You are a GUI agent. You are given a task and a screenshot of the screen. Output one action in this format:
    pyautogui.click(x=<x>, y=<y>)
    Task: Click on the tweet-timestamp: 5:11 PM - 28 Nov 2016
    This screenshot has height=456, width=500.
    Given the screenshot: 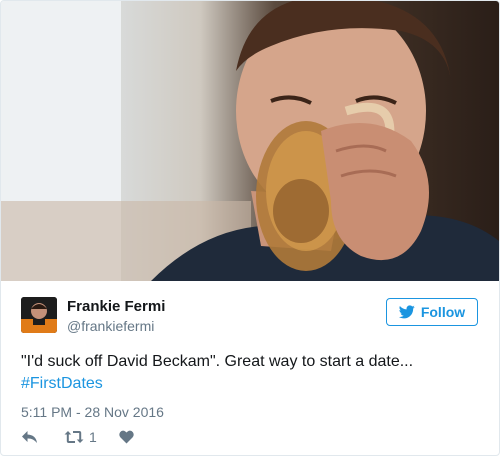 What is the action you would take?
    pyautogui.click(x=92, y=412)
    